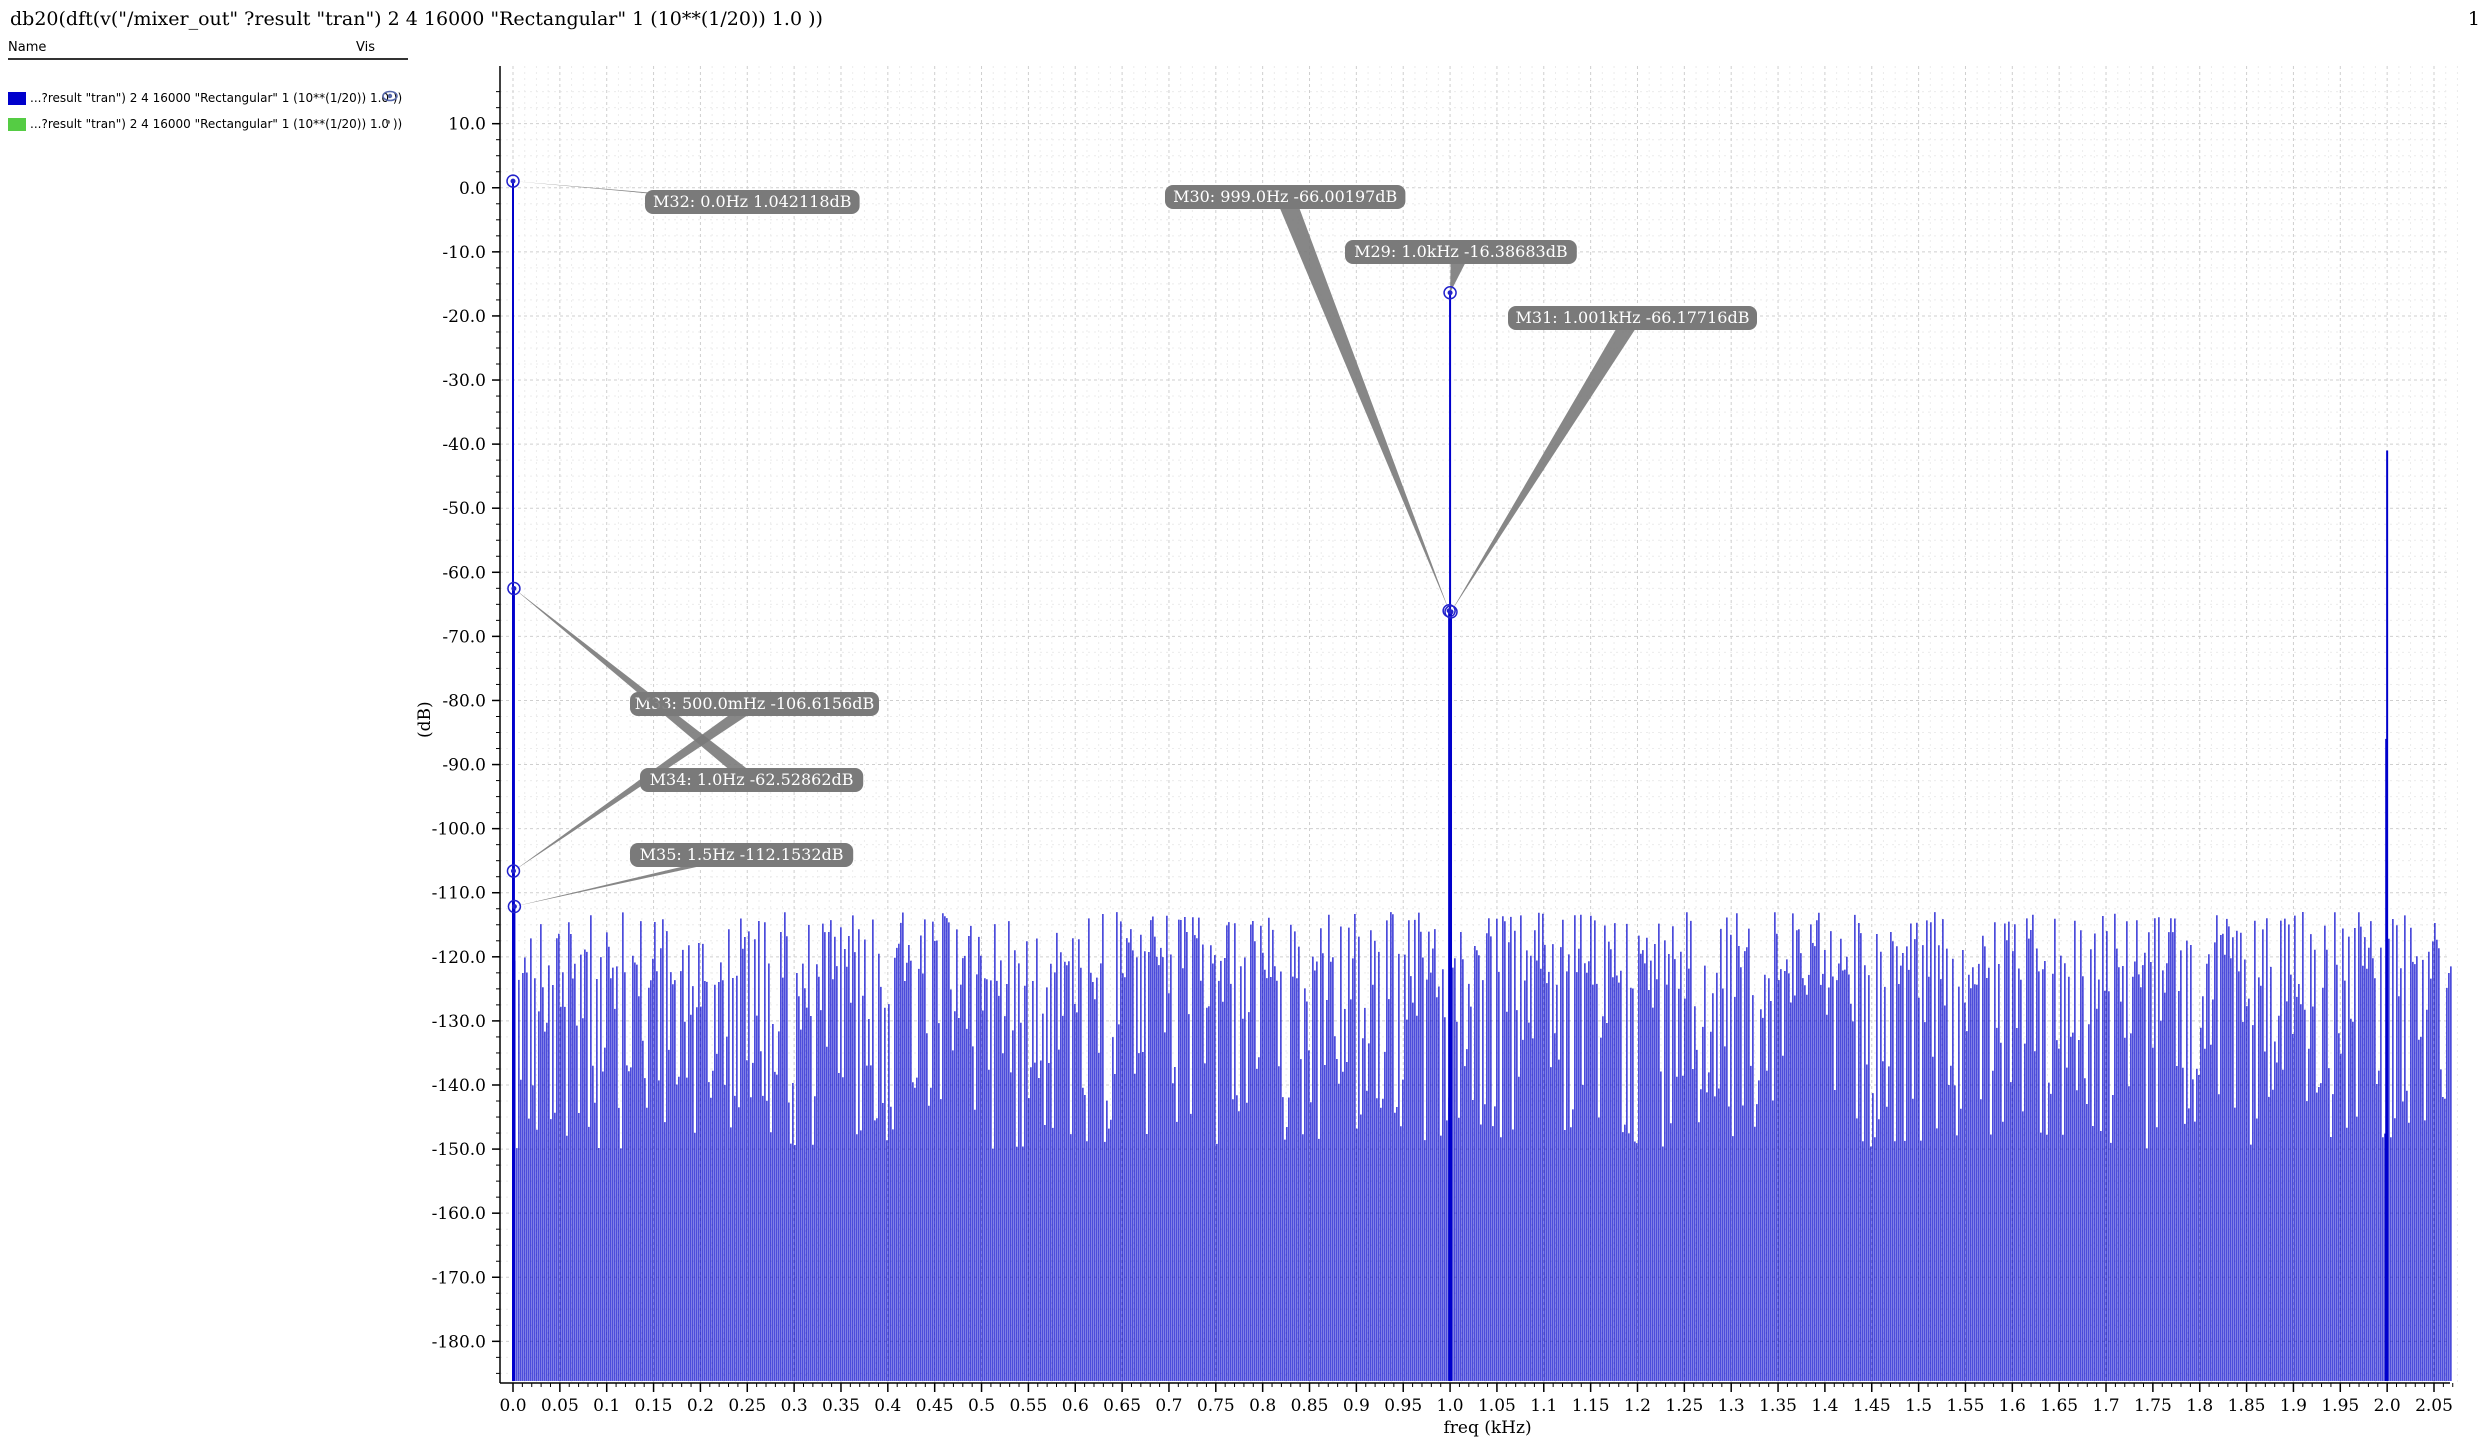  What do you see at coordinates (459, 830) in the screenshot?
I see `y-tick-label: -100.0` at bounding box center [459, 830].